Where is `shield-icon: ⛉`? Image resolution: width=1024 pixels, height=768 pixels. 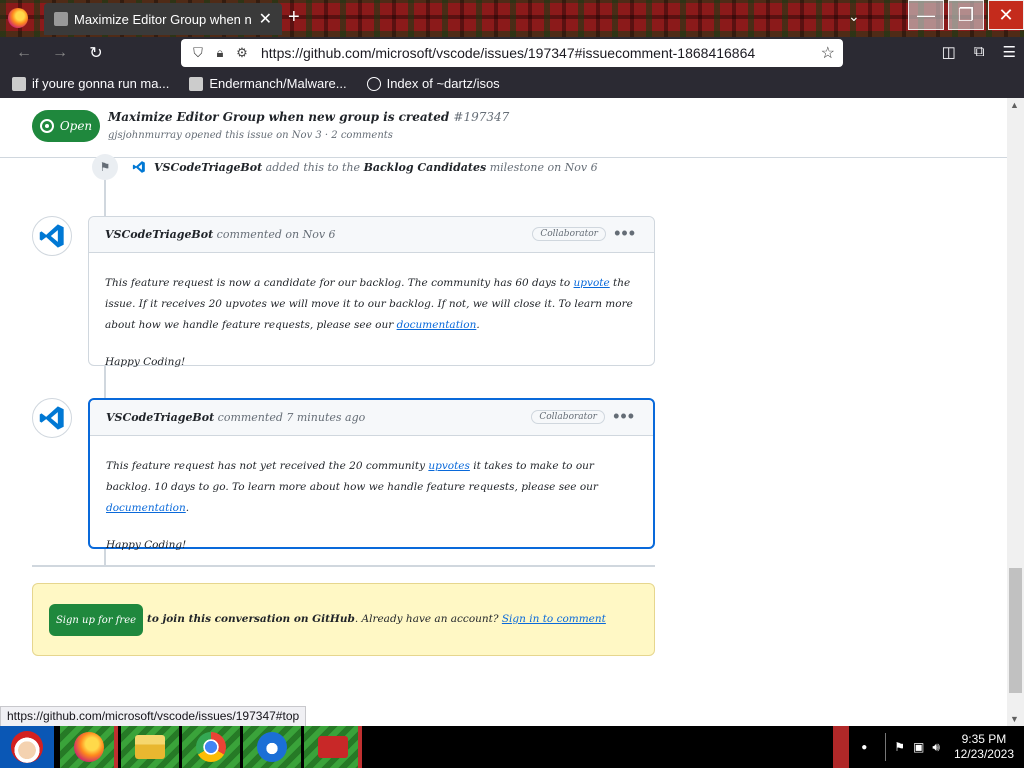 shield-icon: ⛉ is located at coordinates (198, 53).